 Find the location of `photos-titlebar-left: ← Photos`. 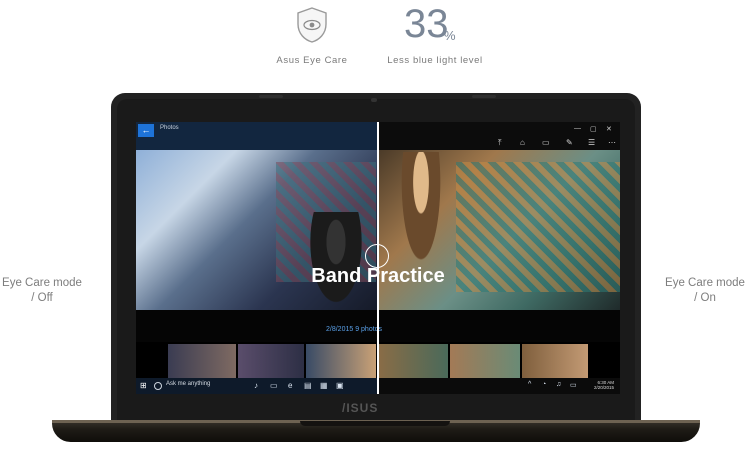

photos-titlebar-left: ← Photos is located at coordinates (257, 136).